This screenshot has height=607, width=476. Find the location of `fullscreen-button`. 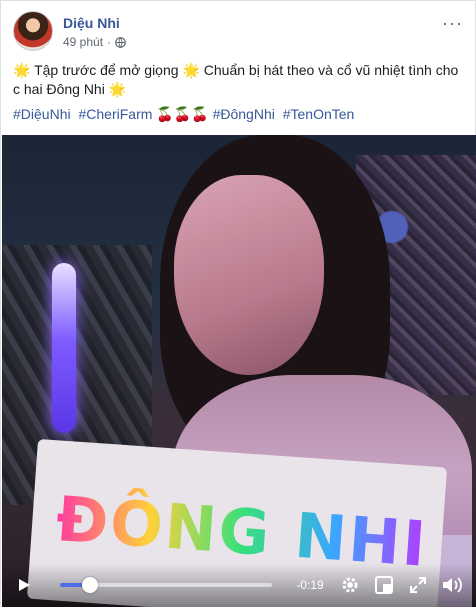

fullscreen-button is located at coordinates (418, 585).